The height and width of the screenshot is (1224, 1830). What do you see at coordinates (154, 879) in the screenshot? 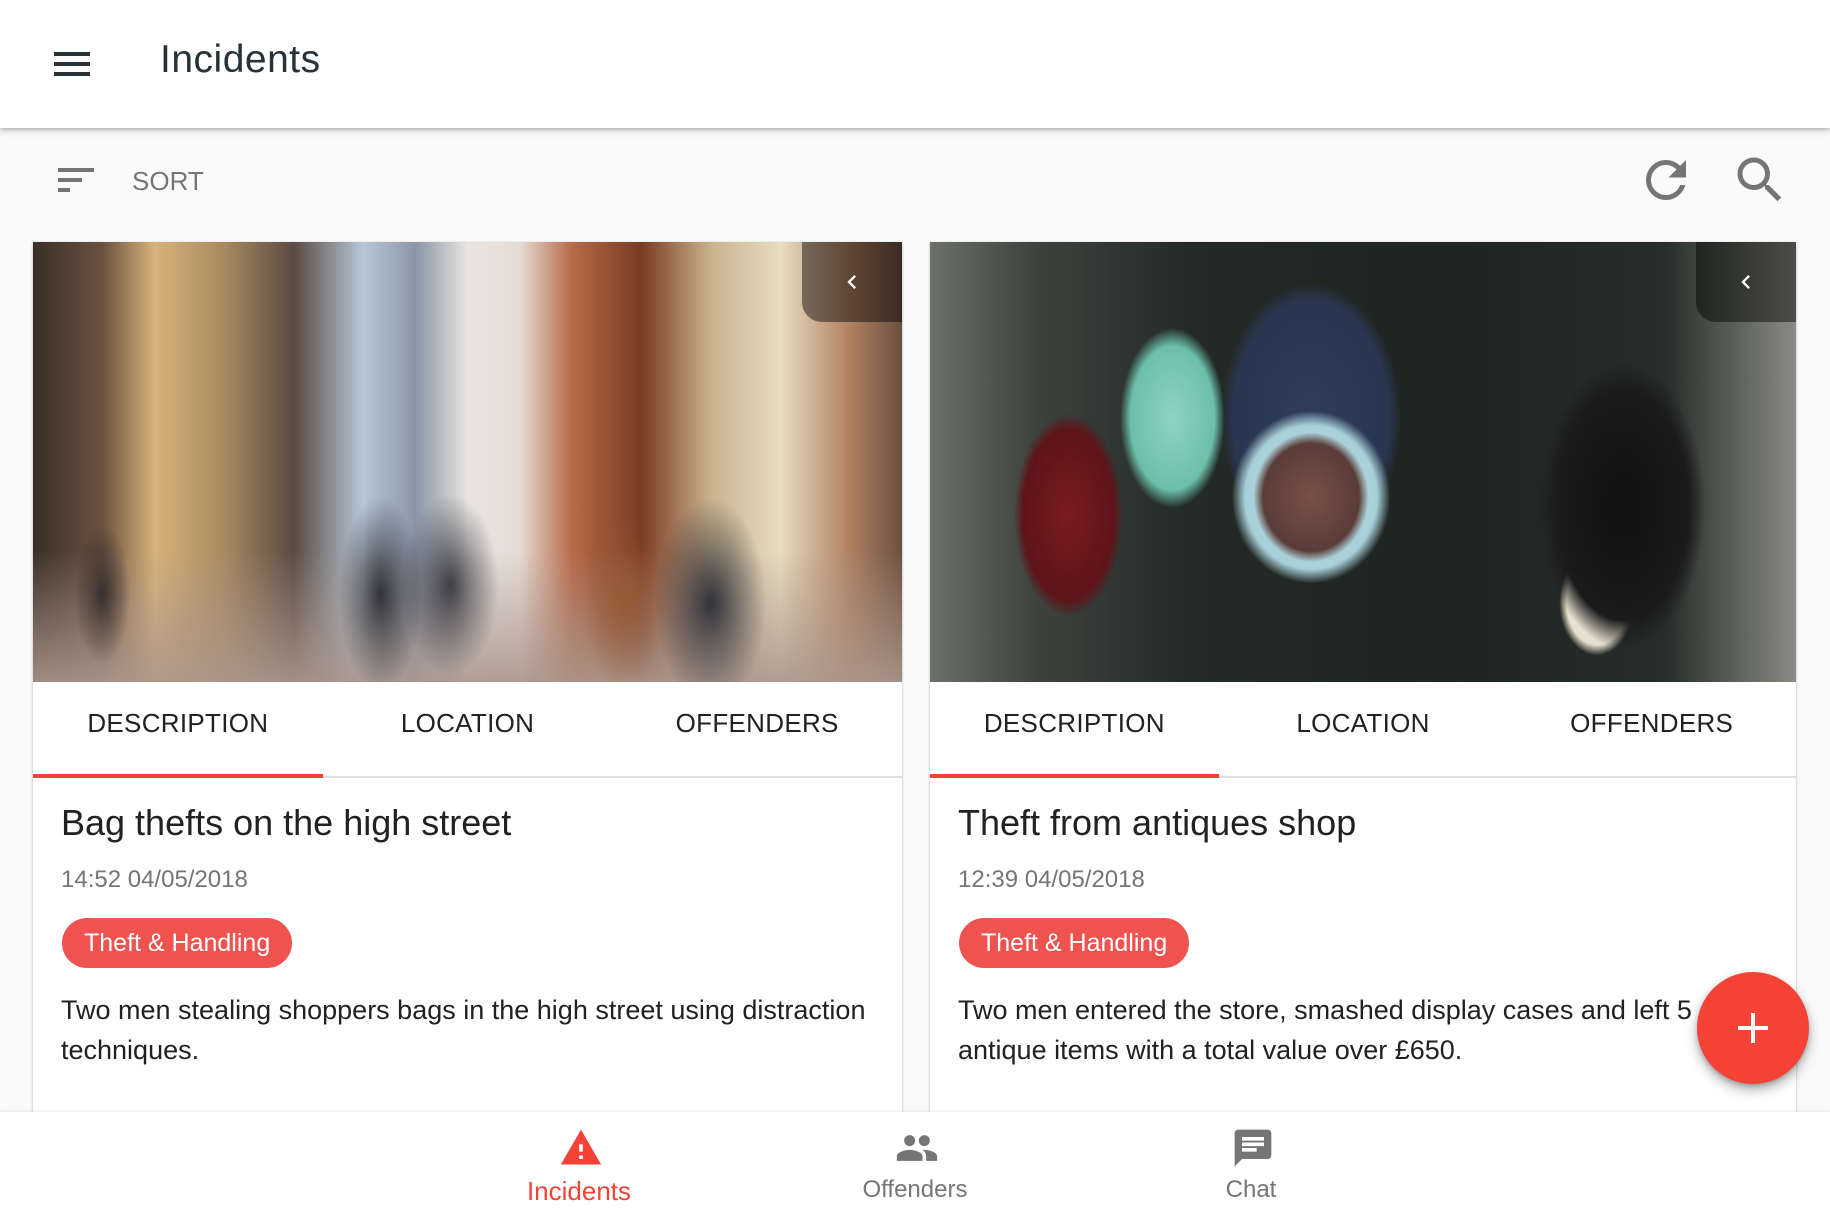
I see `incident-timestamp: 14:52 04/05/2018` at bounding box center [154, 879].